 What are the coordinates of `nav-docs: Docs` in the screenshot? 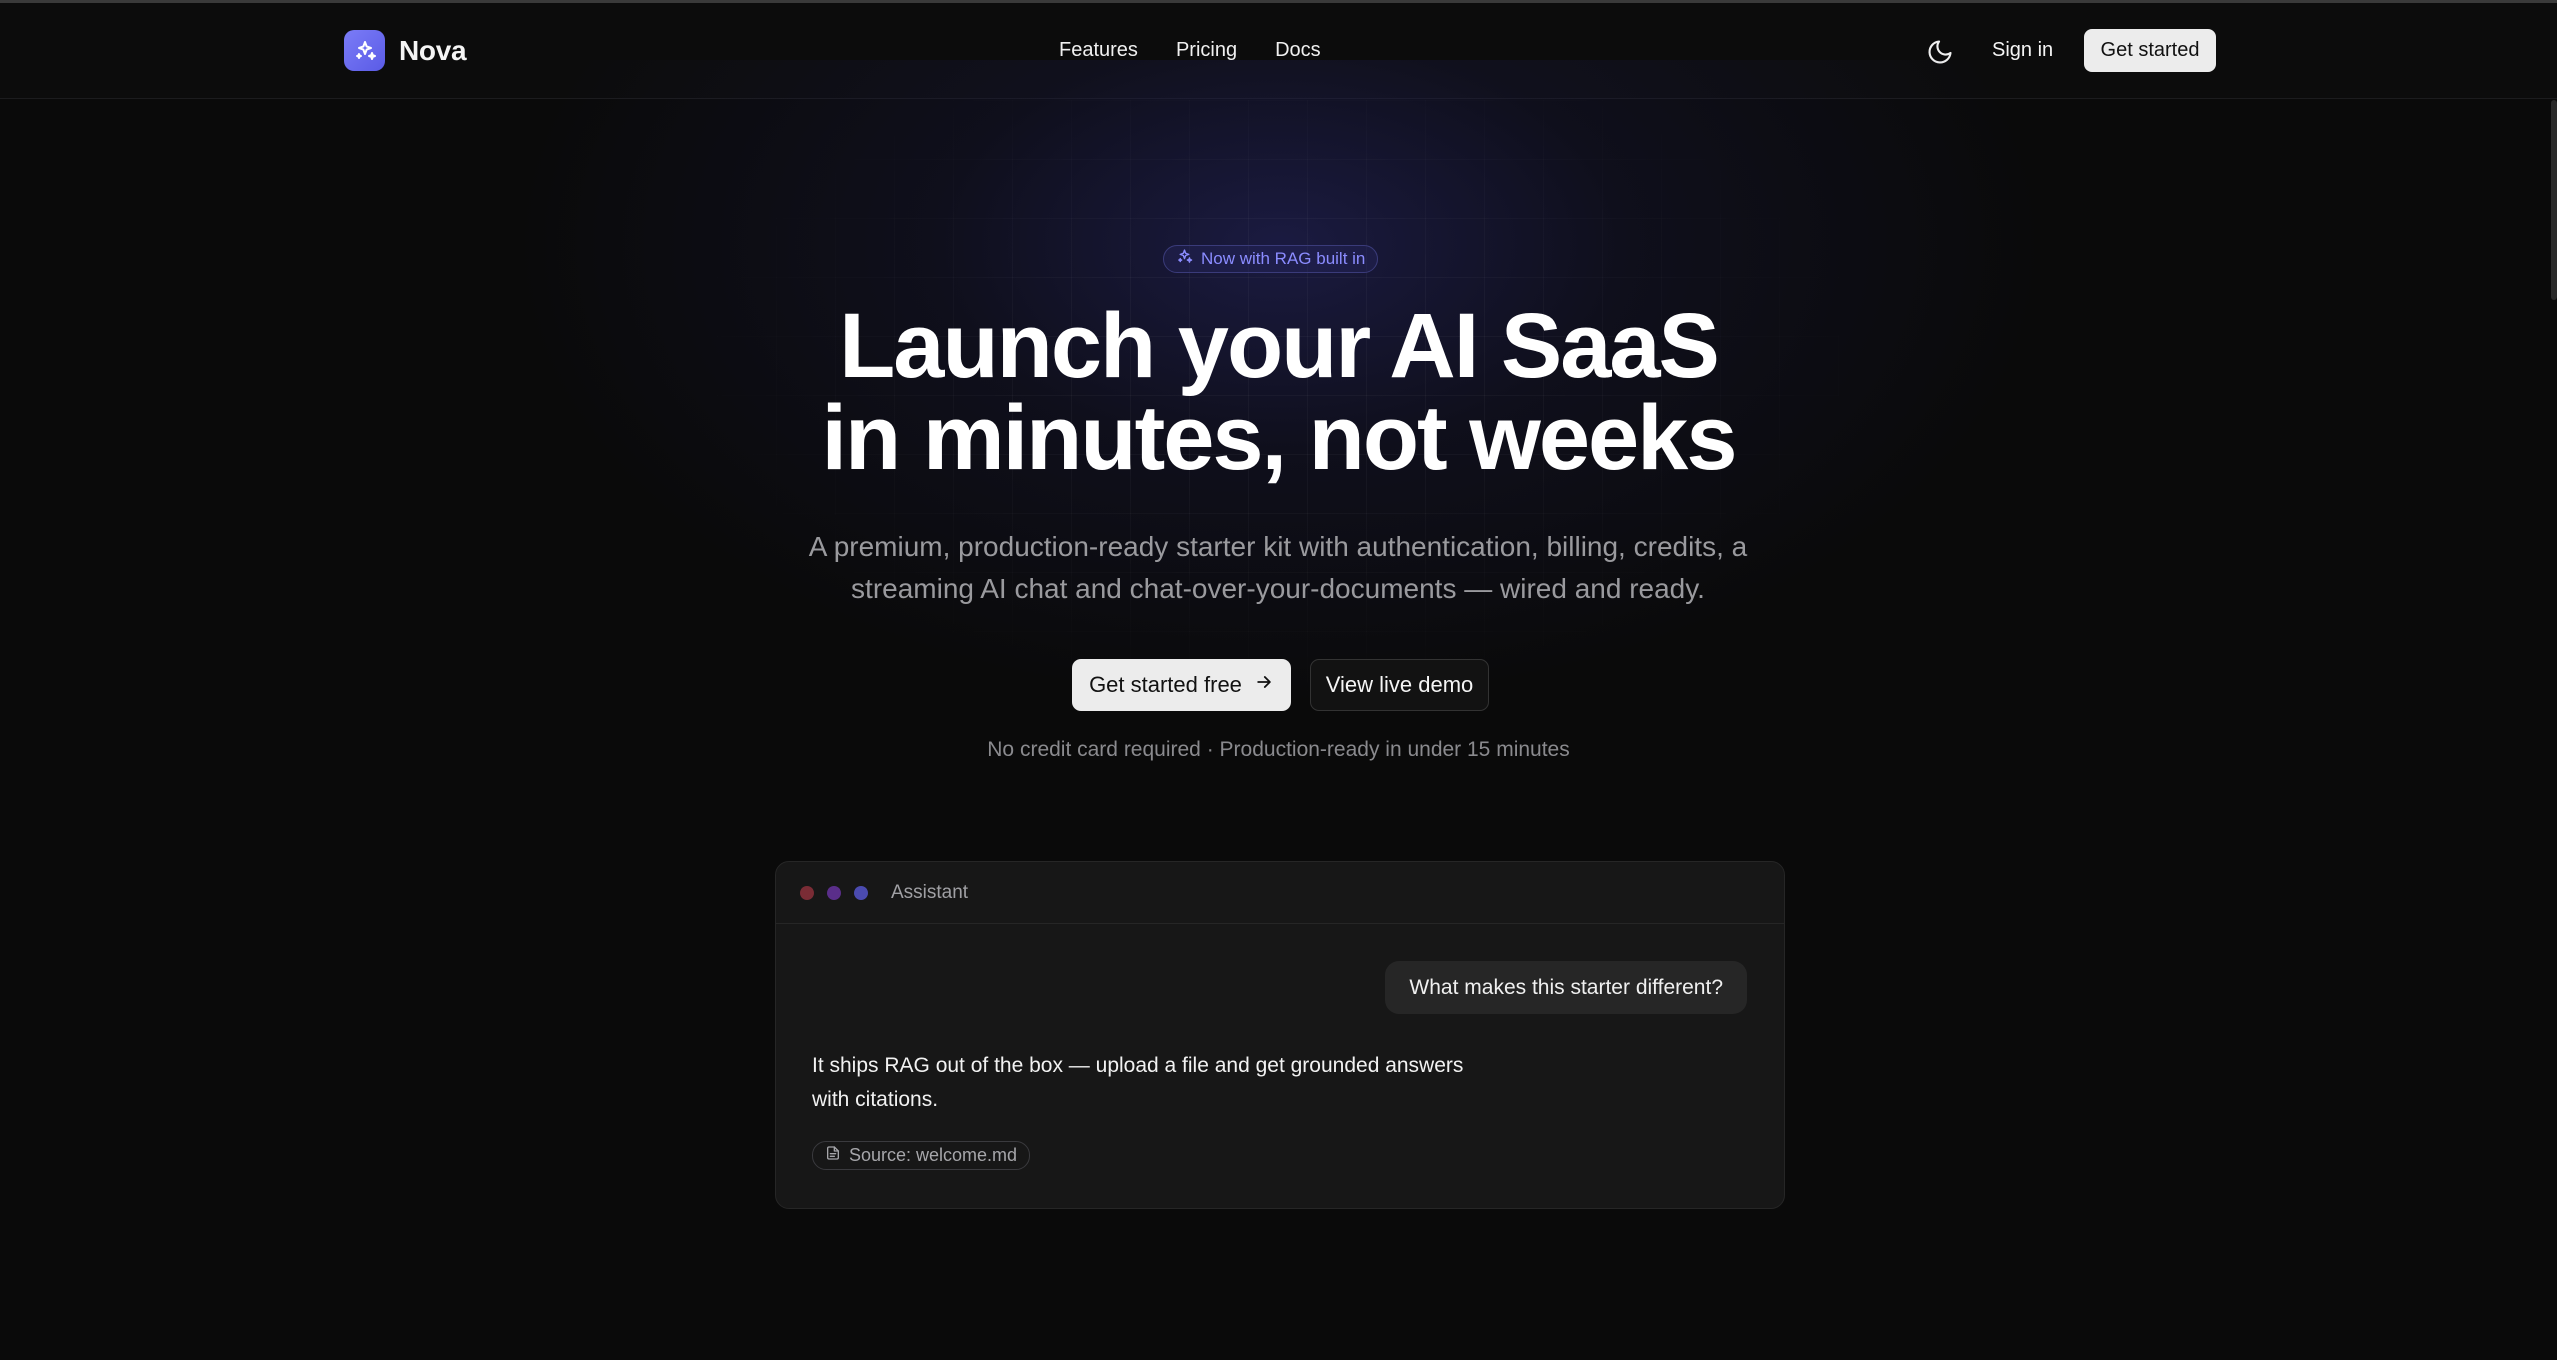 It's located at (1298, 50).